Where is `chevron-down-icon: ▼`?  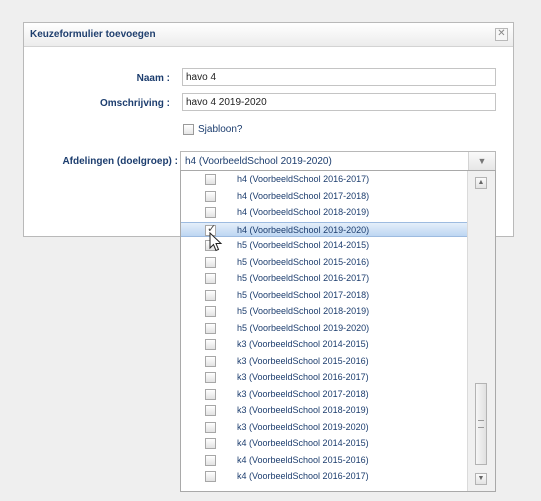 chevron-down-icon: ▼ is located at coordinates (481, 161).